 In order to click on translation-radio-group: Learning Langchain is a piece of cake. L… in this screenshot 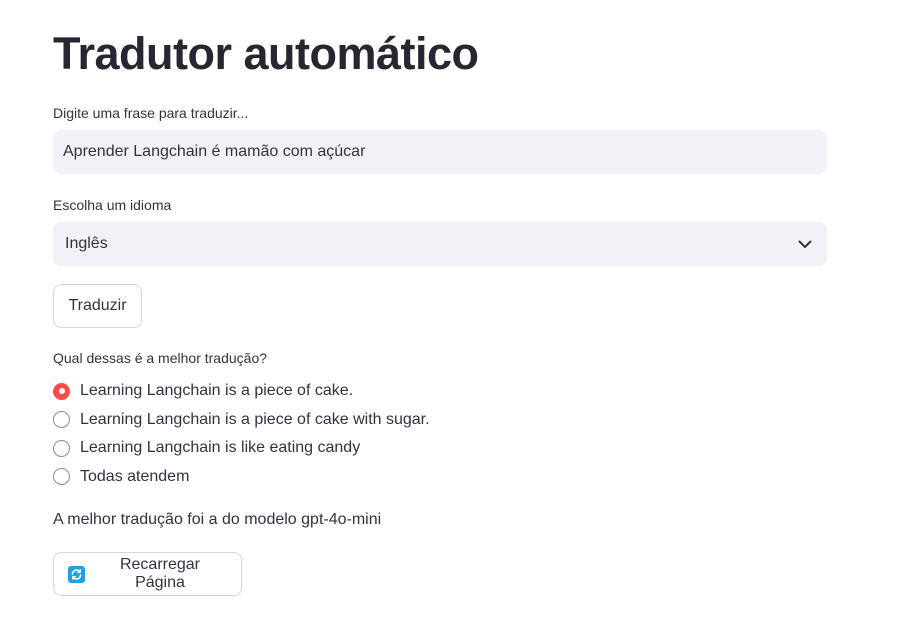, I will do `click(241, 434)`.